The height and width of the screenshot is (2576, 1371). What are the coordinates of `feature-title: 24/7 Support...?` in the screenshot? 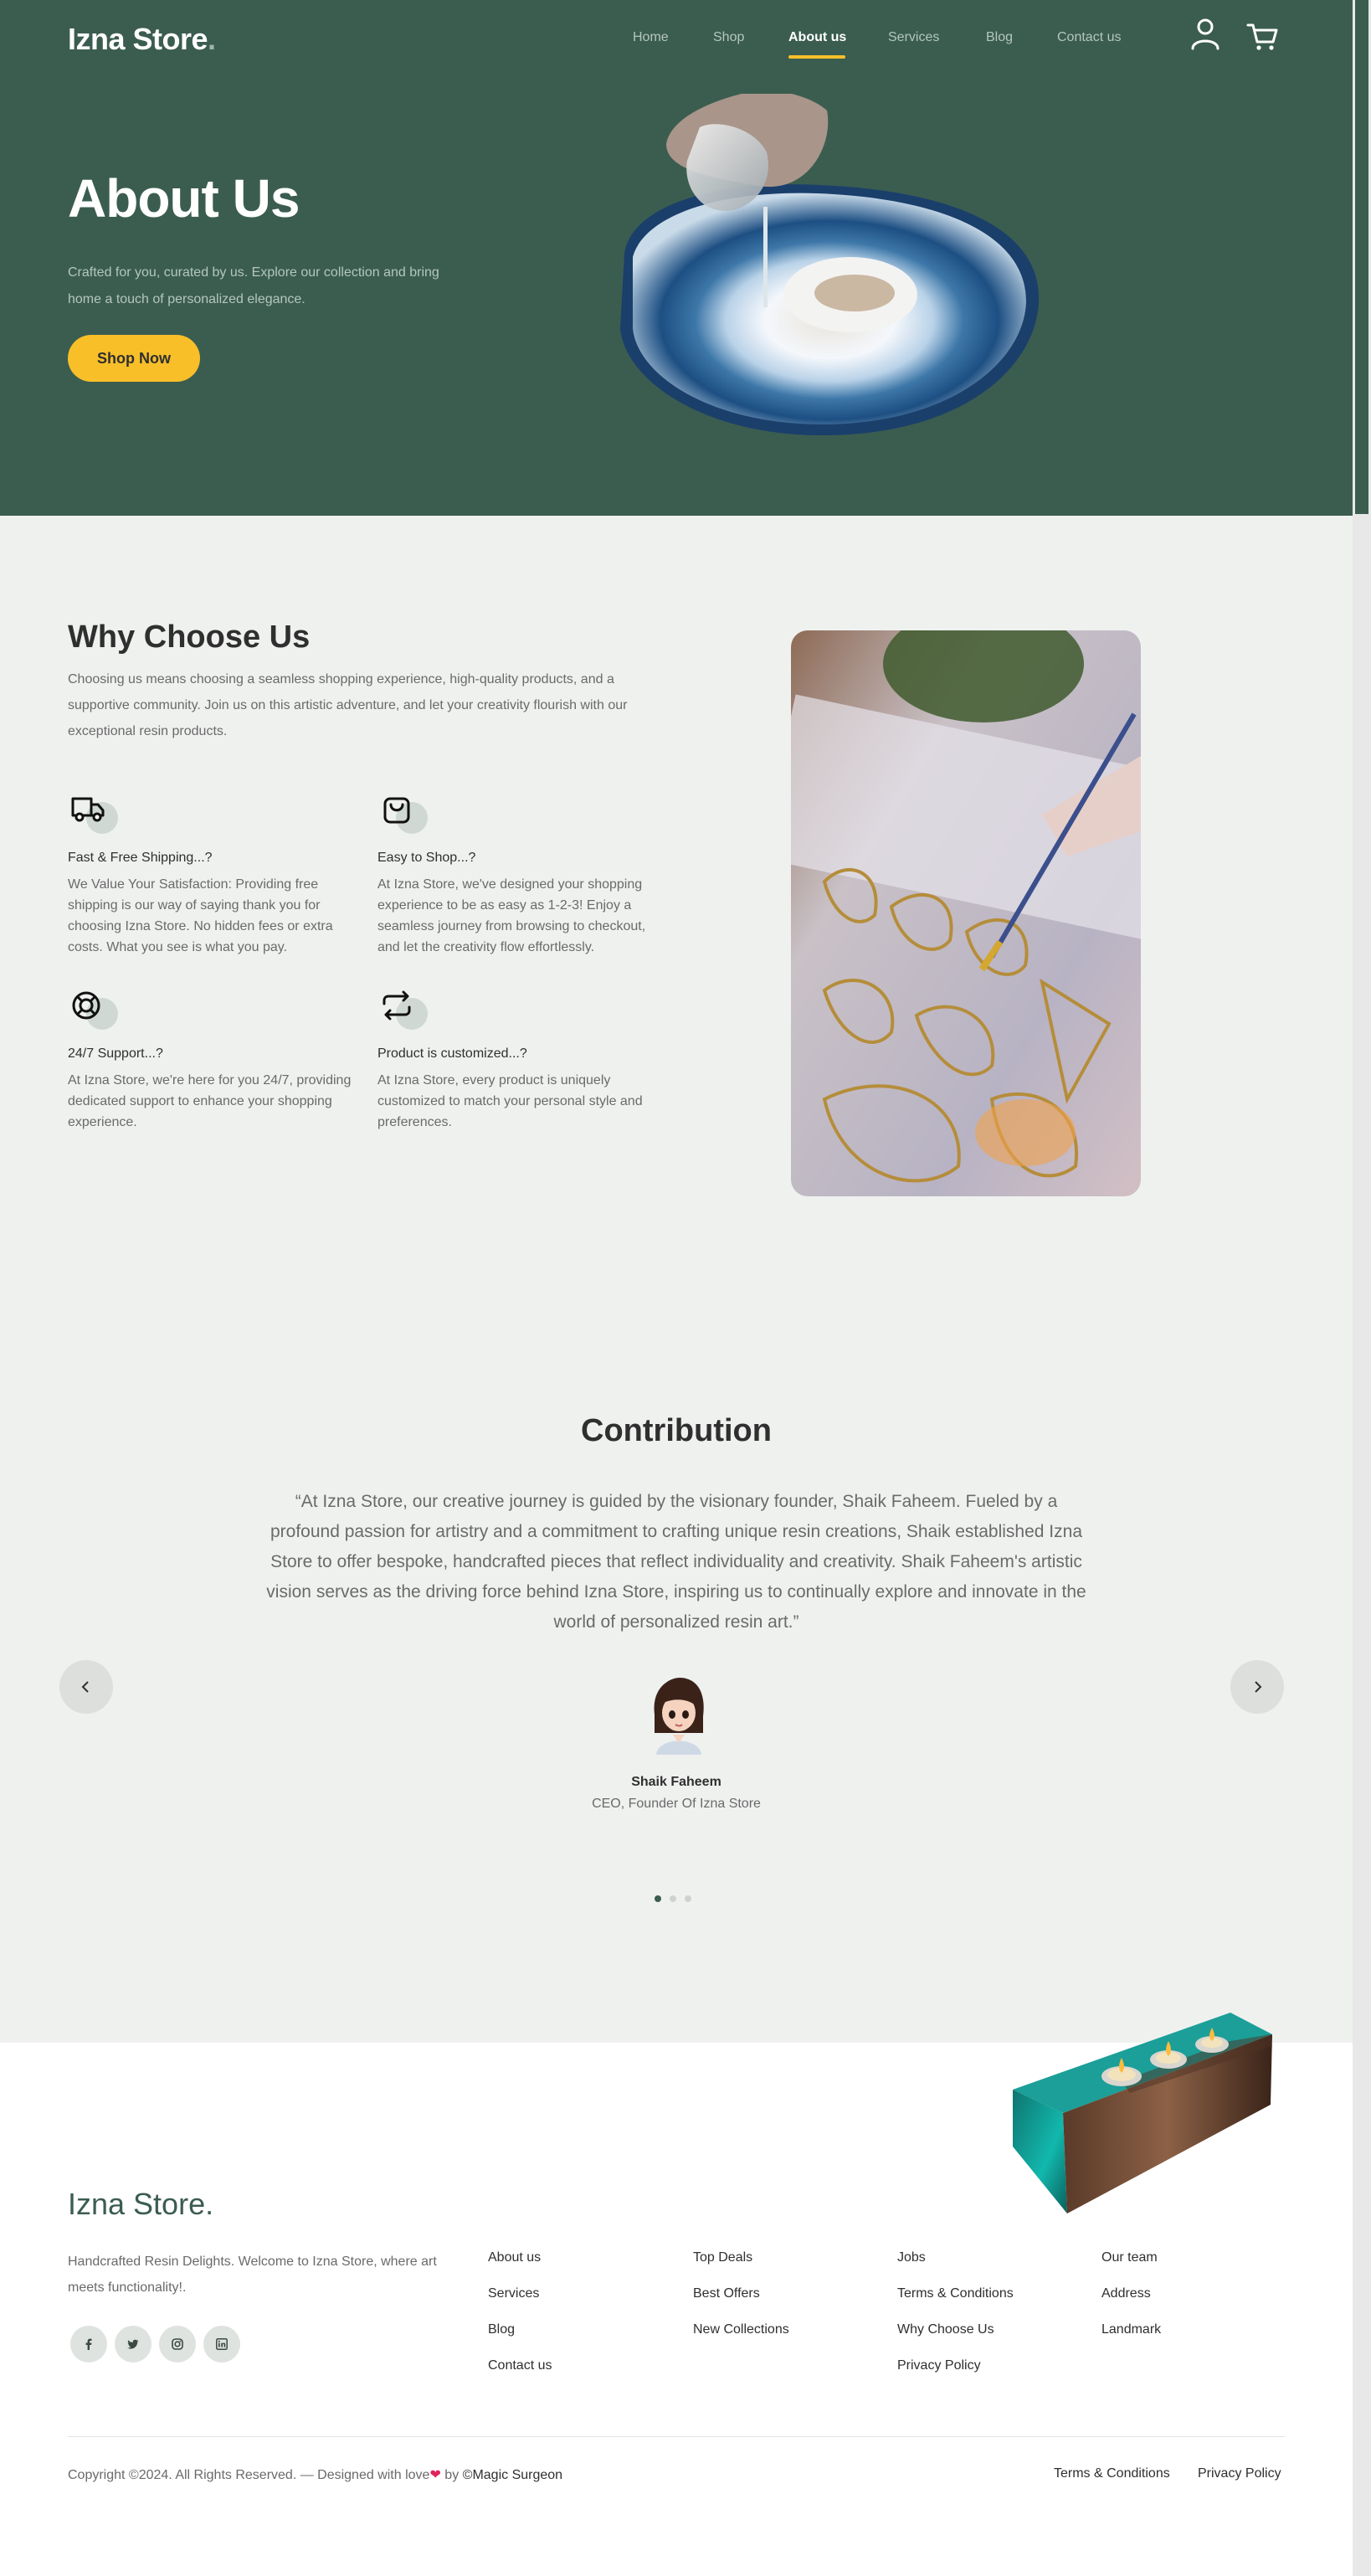 It's located at (116, 1054).